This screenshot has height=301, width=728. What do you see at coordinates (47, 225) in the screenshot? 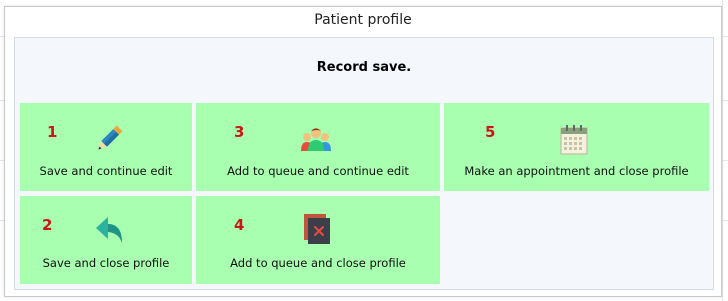
I see `action-number: 2` at bounding box center [47, 225].